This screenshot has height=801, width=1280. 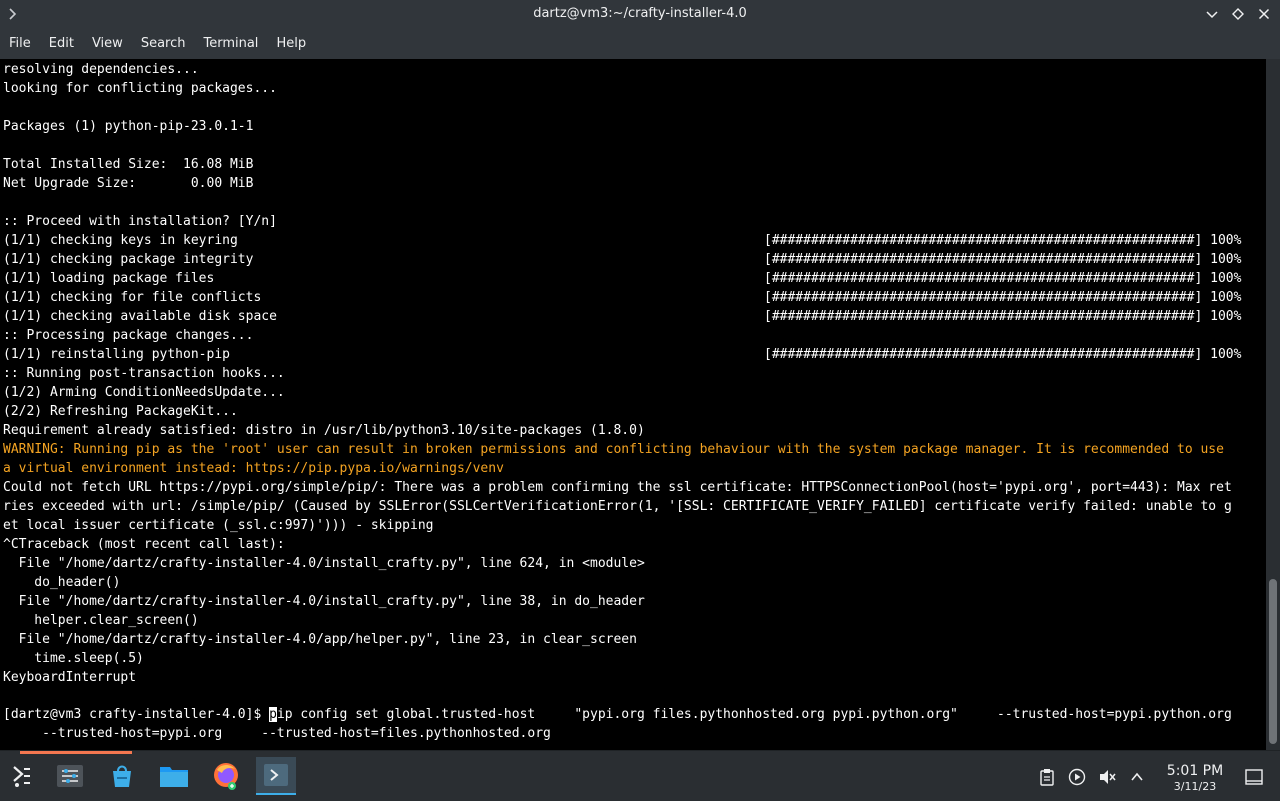 I want to click on terminal-line: helper.clear_screen(), so click(x=101, y=620).